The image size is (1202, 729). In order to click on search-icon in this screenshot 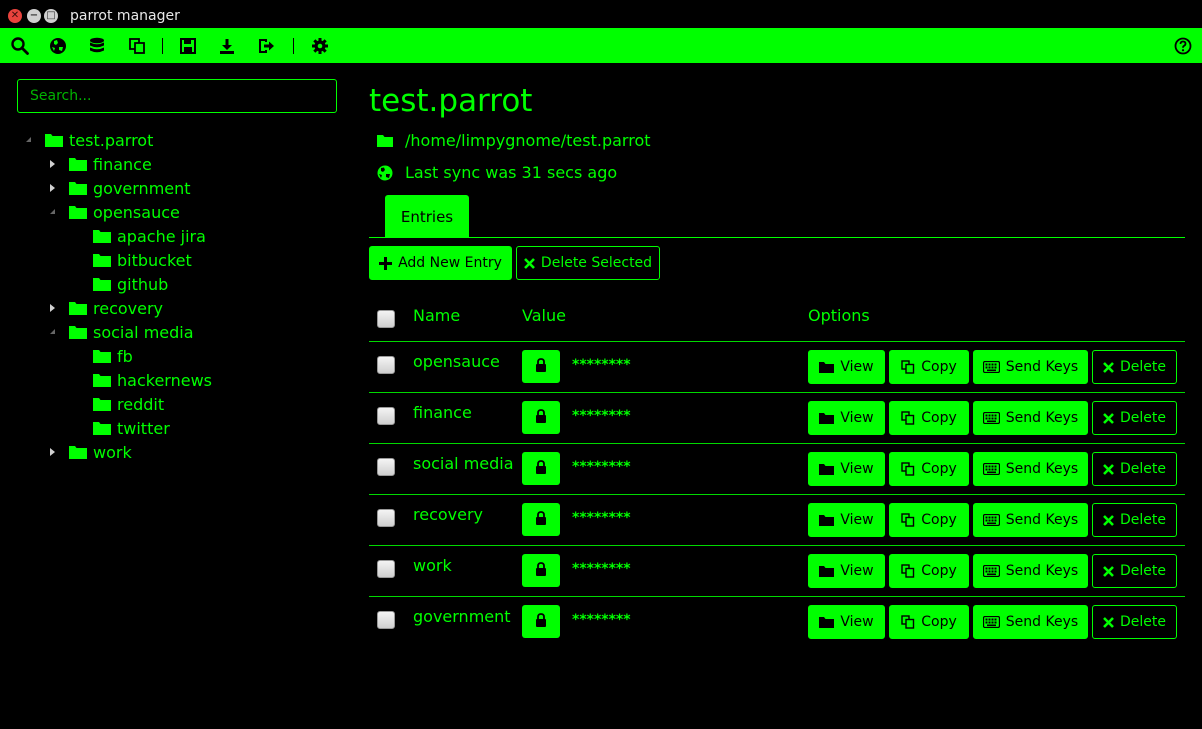, I will do `click(20, 46)`.